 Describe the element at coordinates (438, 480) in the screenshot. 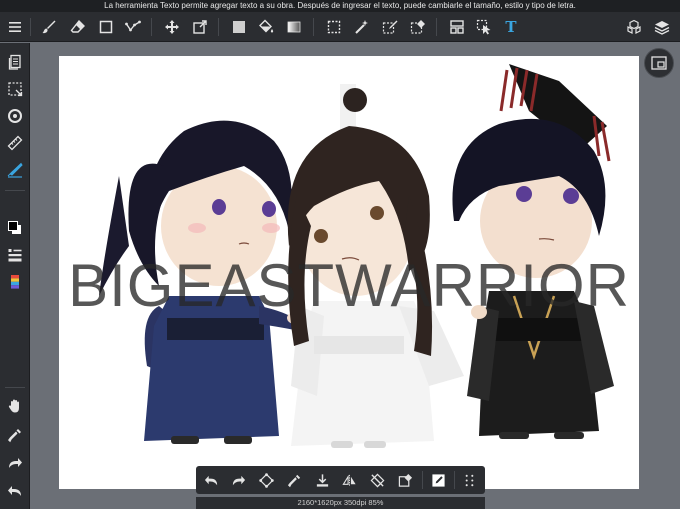

I see `fill-icon` at that location.